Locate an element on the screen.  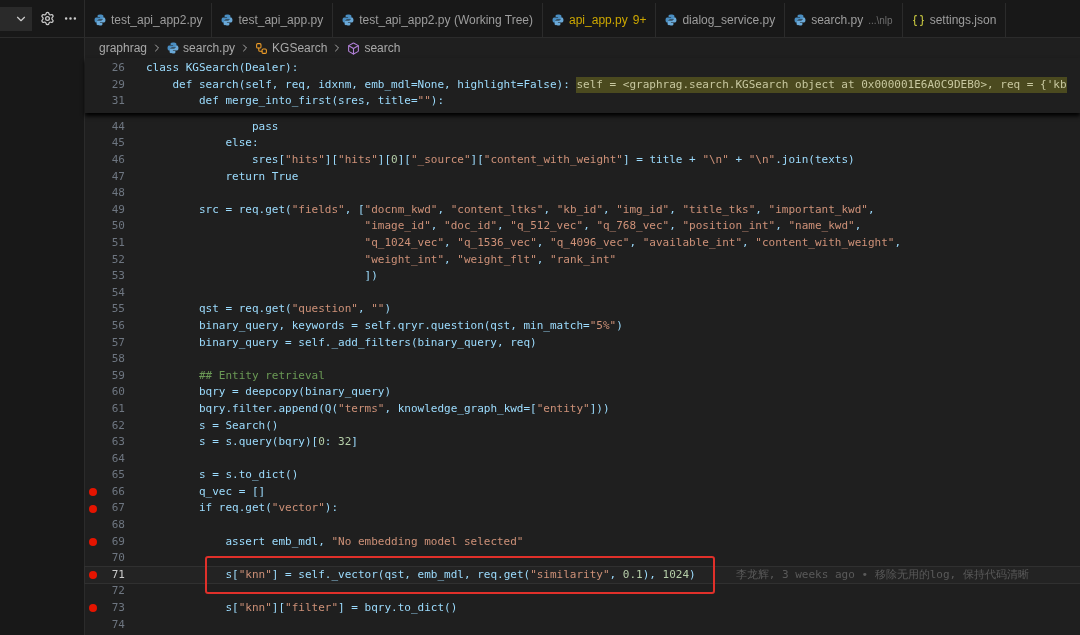
line-number: 29 is located at coordinates (117, 84).